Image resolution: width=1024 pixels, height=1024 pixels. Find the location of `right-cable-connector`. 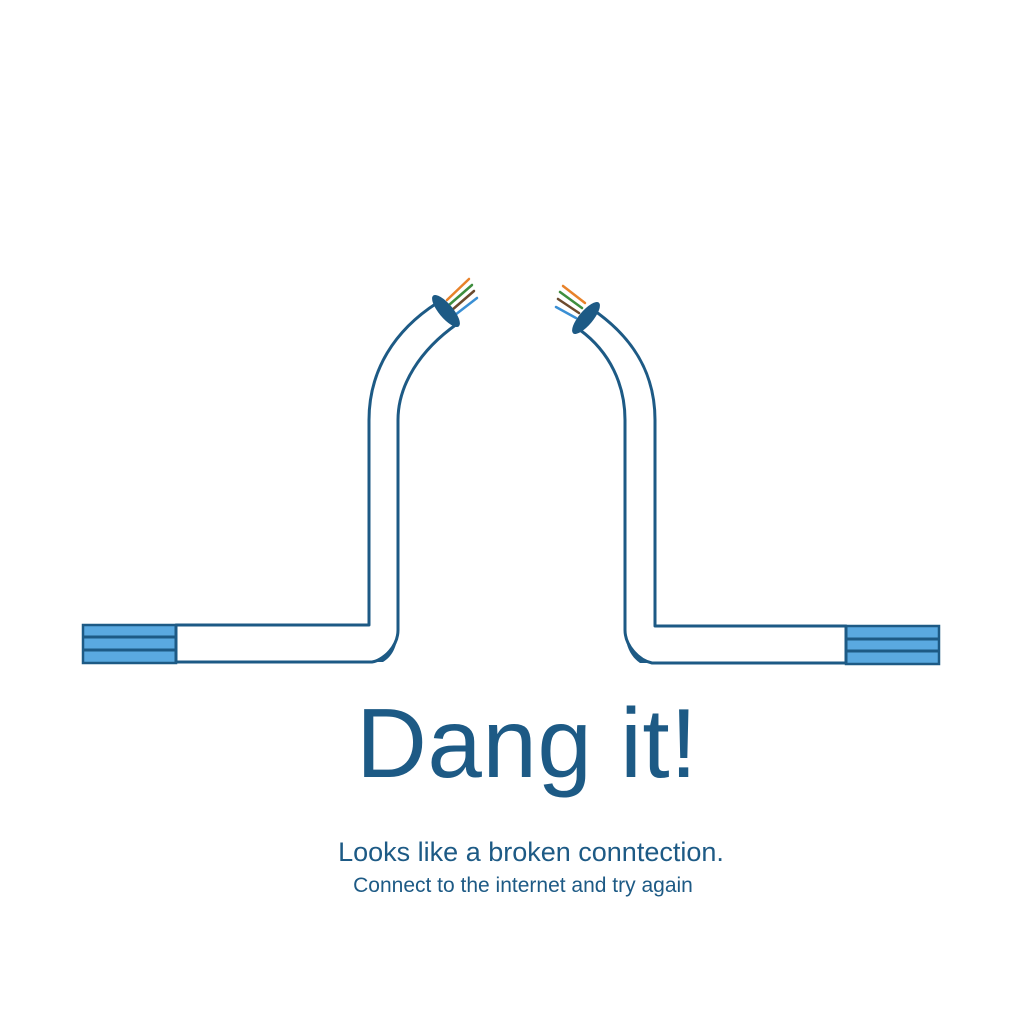

right-cable-connector is located at coordinates (892, 645).